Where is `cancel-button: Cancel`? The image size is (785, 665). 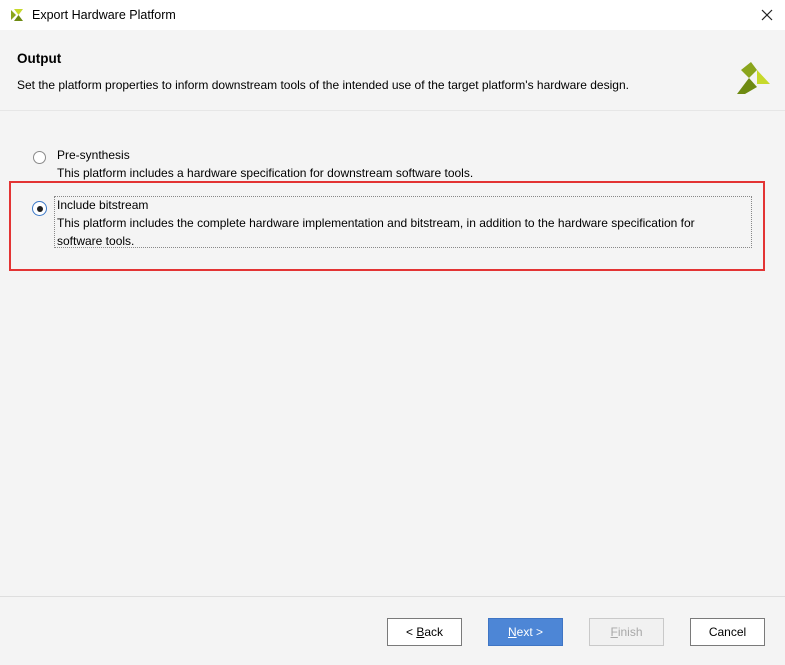
cancel-button: Cancel is located at coordinates (727, 632).